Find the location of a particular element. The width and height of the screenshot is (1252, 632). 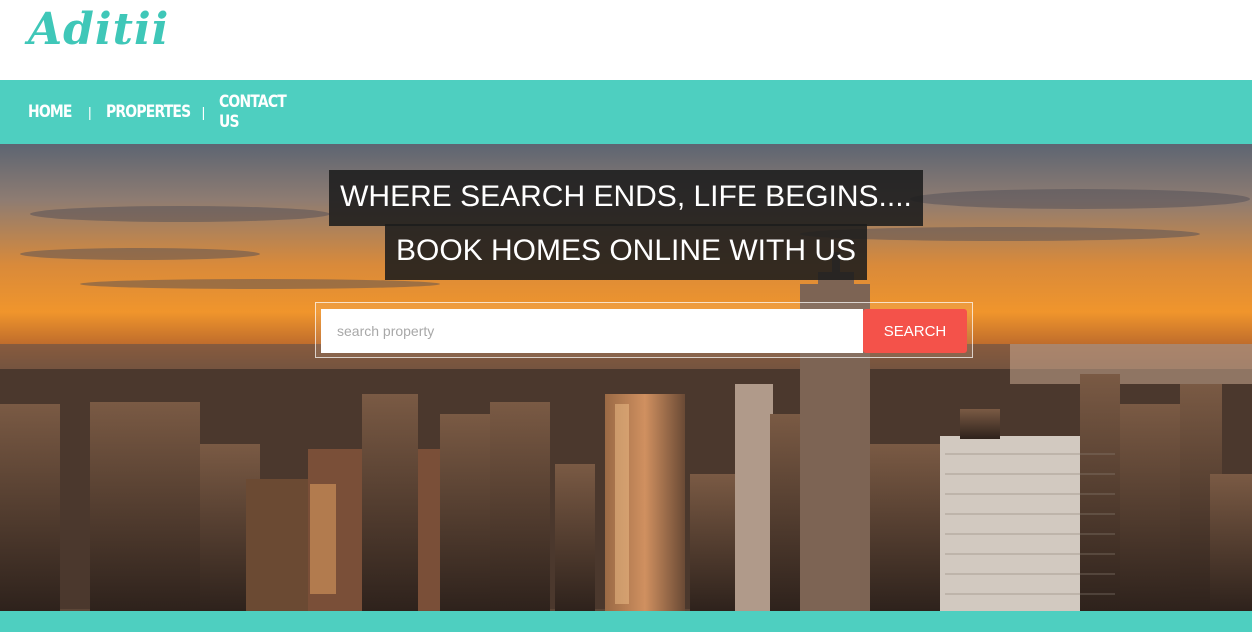

search-form: SEARCH is located at coordinates (644, 330).